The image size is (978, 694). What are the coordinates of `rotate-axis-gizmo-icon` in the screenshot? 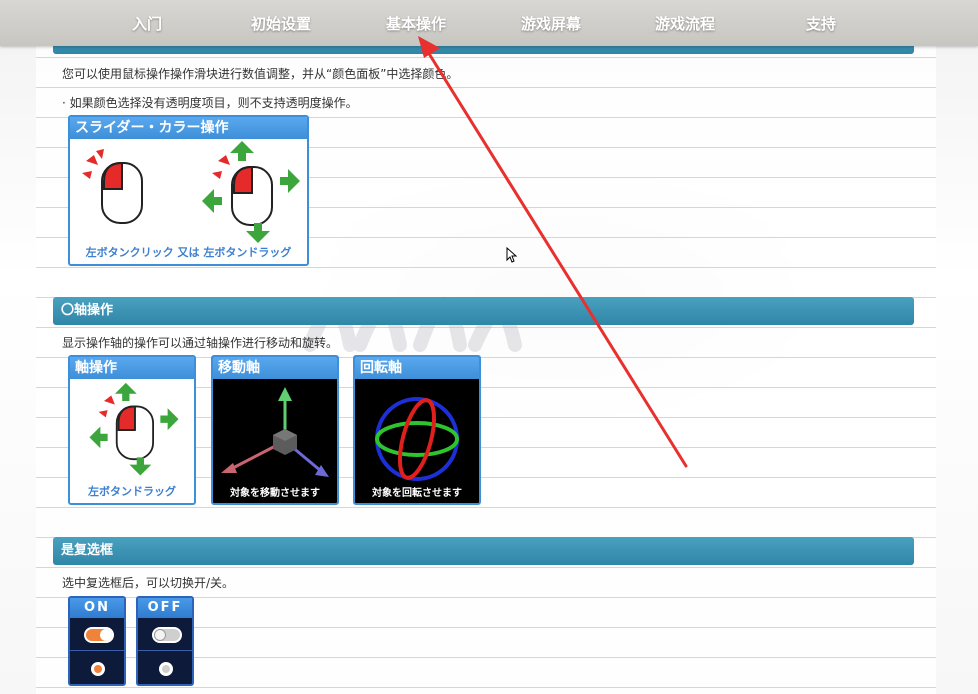 It's located at (417, 439).